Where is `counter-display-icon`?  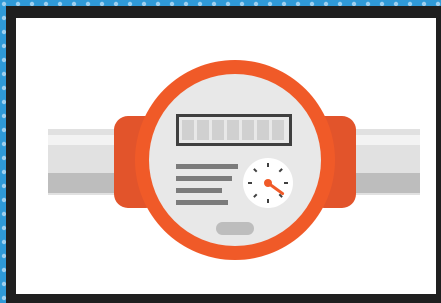 counter-display-icon is located at coordinates (234, 130).